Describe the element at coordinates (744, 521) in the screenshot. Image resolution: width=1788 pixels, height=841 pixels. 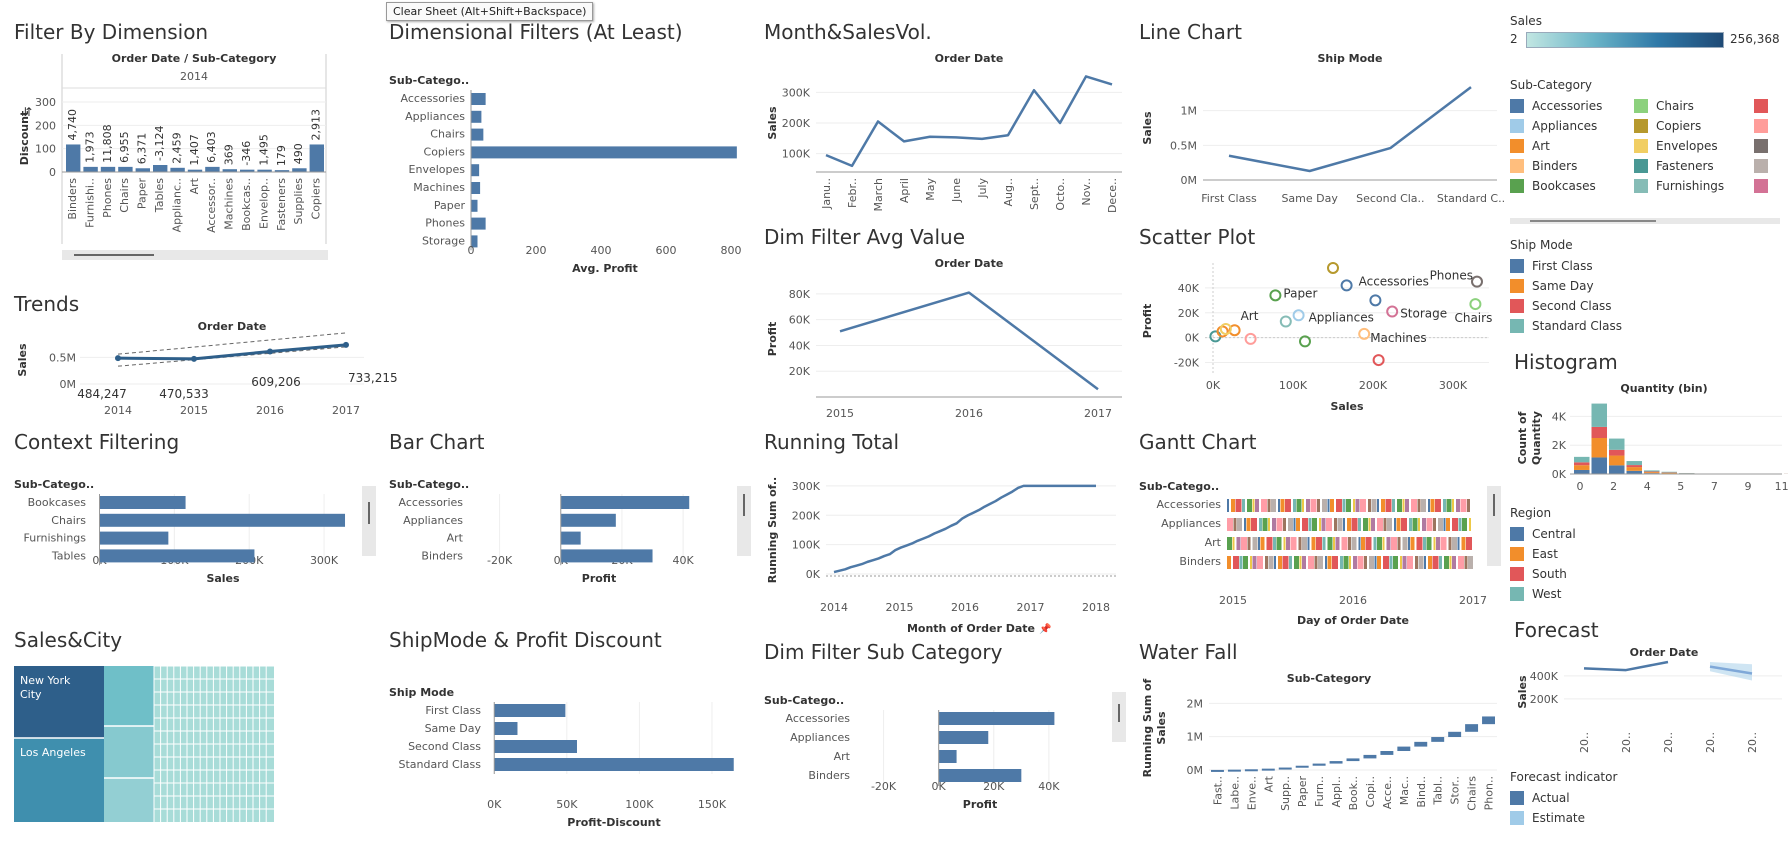
I see `bar-chart-scrollbar` at that location.